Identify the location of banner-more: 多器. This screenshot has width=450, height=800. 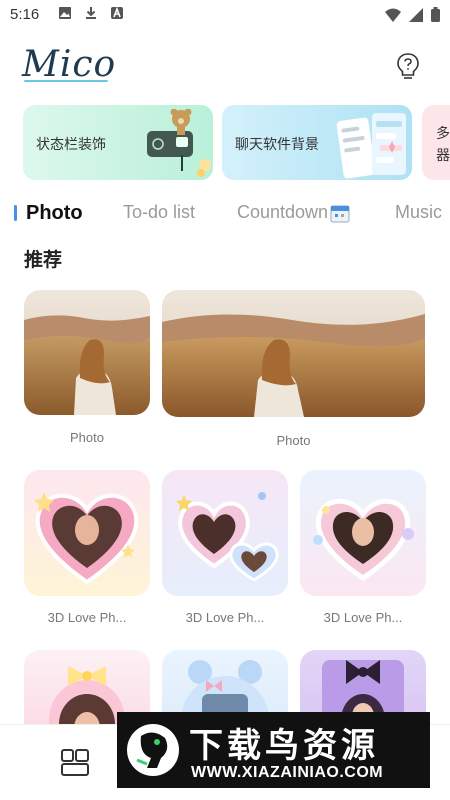
(436, 142).